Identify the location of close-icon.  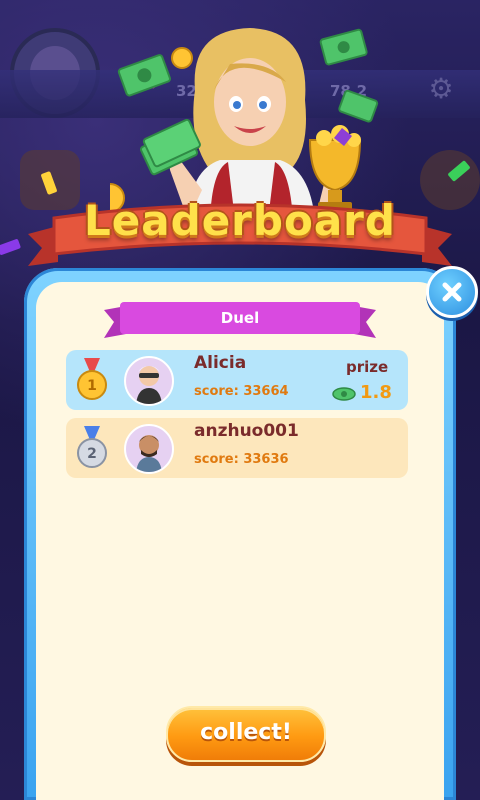
(452, 292).